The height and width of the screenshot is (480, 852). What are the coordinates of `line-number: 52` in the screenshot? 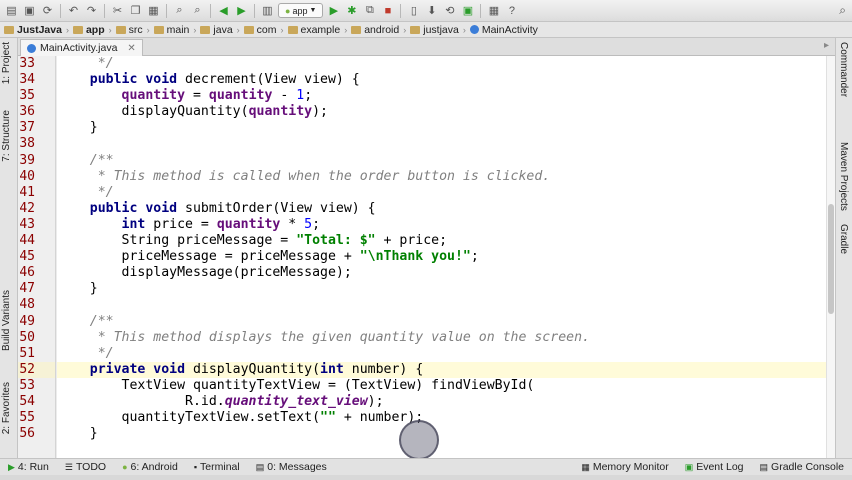 It's located at (36, 369).